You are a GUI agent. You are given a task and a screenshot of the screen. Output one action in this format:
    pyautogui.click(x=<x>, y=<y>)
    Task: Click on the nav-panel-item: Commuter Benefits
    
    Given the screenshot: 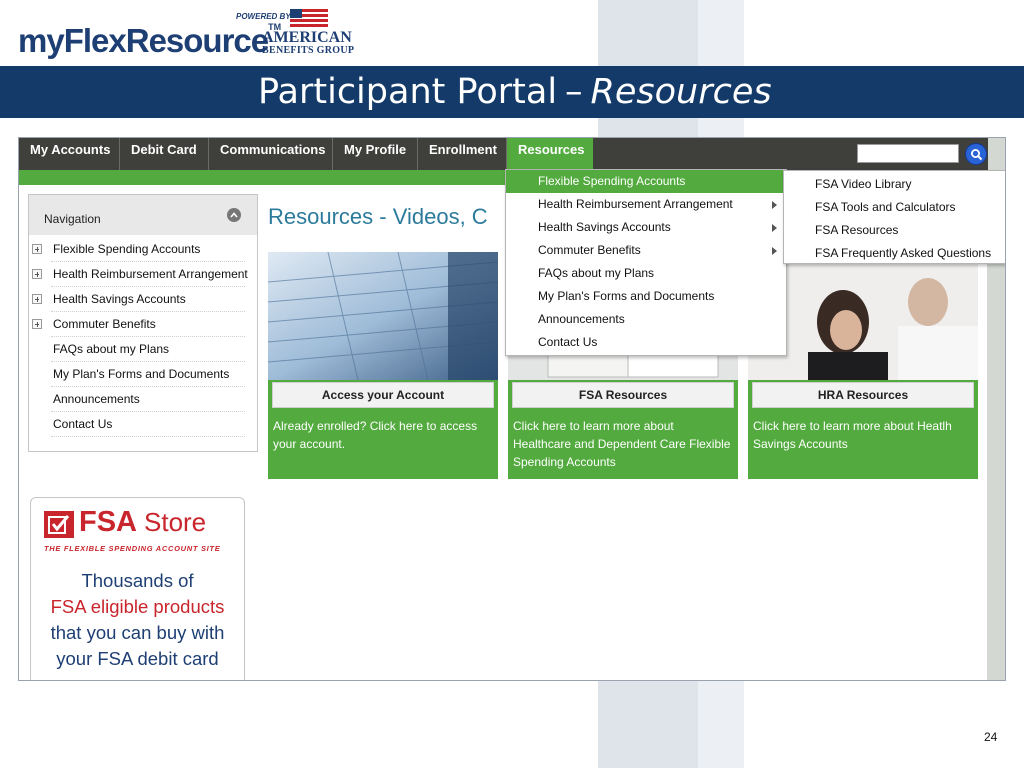 What is the action you would take?
    pyautogui.click(x=143, y=324)
    